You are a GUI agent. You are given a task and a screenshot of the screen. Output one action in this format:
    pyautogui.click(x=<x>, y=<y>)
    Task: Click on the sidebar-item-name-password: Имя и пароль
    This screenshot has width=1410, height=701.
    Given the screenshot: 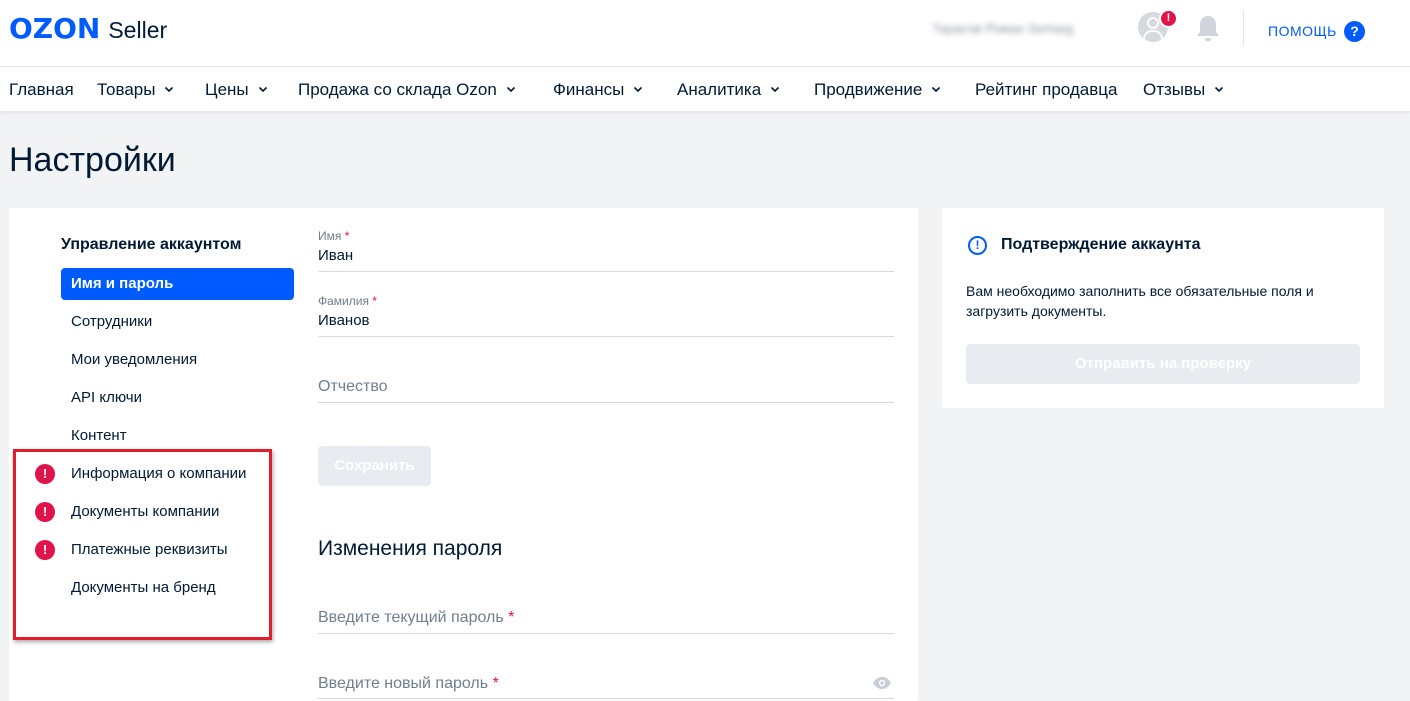 What is the action you would take?
    pyautogui.click(x=177, y=284)
    